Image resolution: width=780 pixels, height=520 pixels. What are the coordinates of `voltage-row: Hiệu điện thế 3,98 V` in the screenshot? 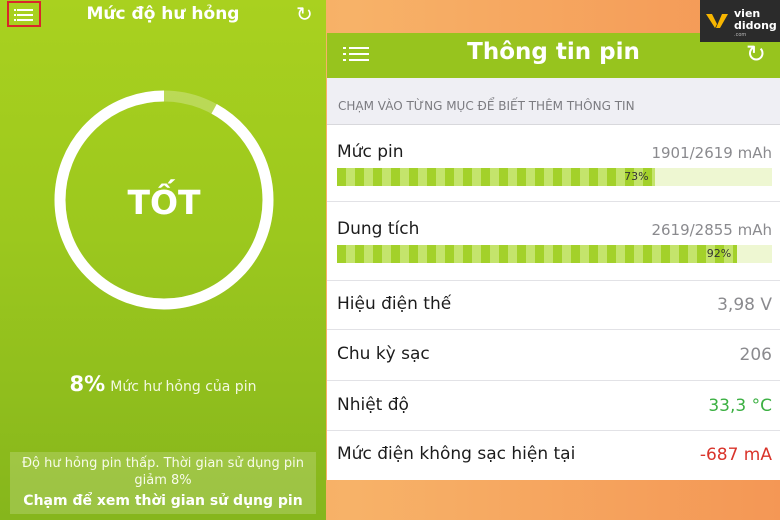 It's located at (553, 305).